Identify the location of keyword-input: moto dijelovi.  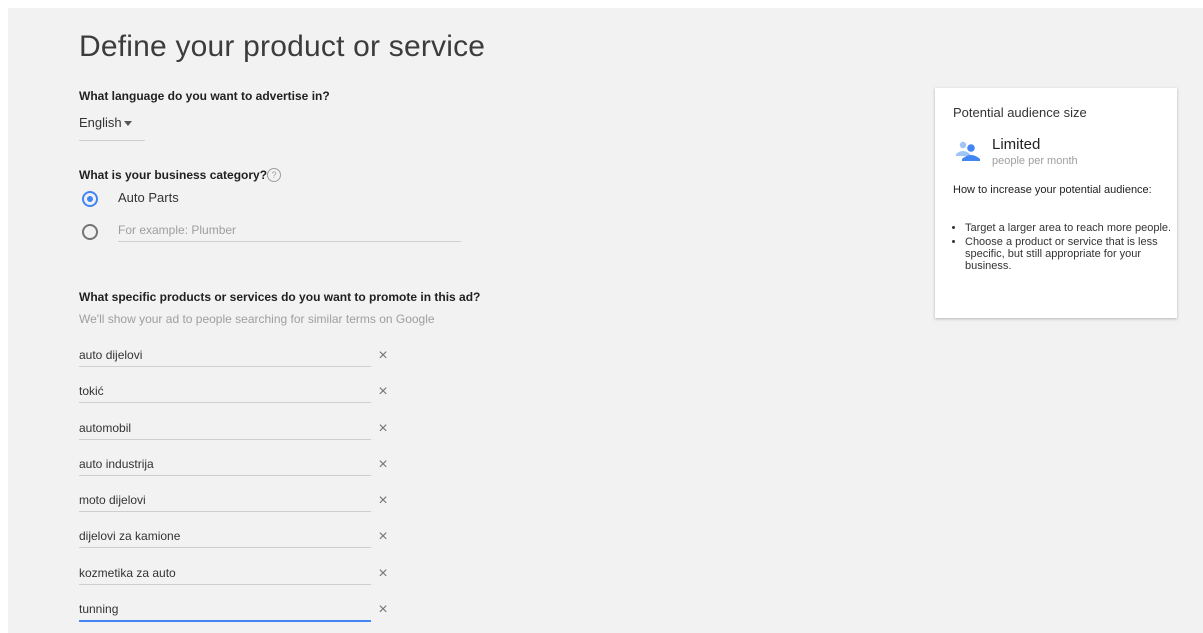
(225, 501).